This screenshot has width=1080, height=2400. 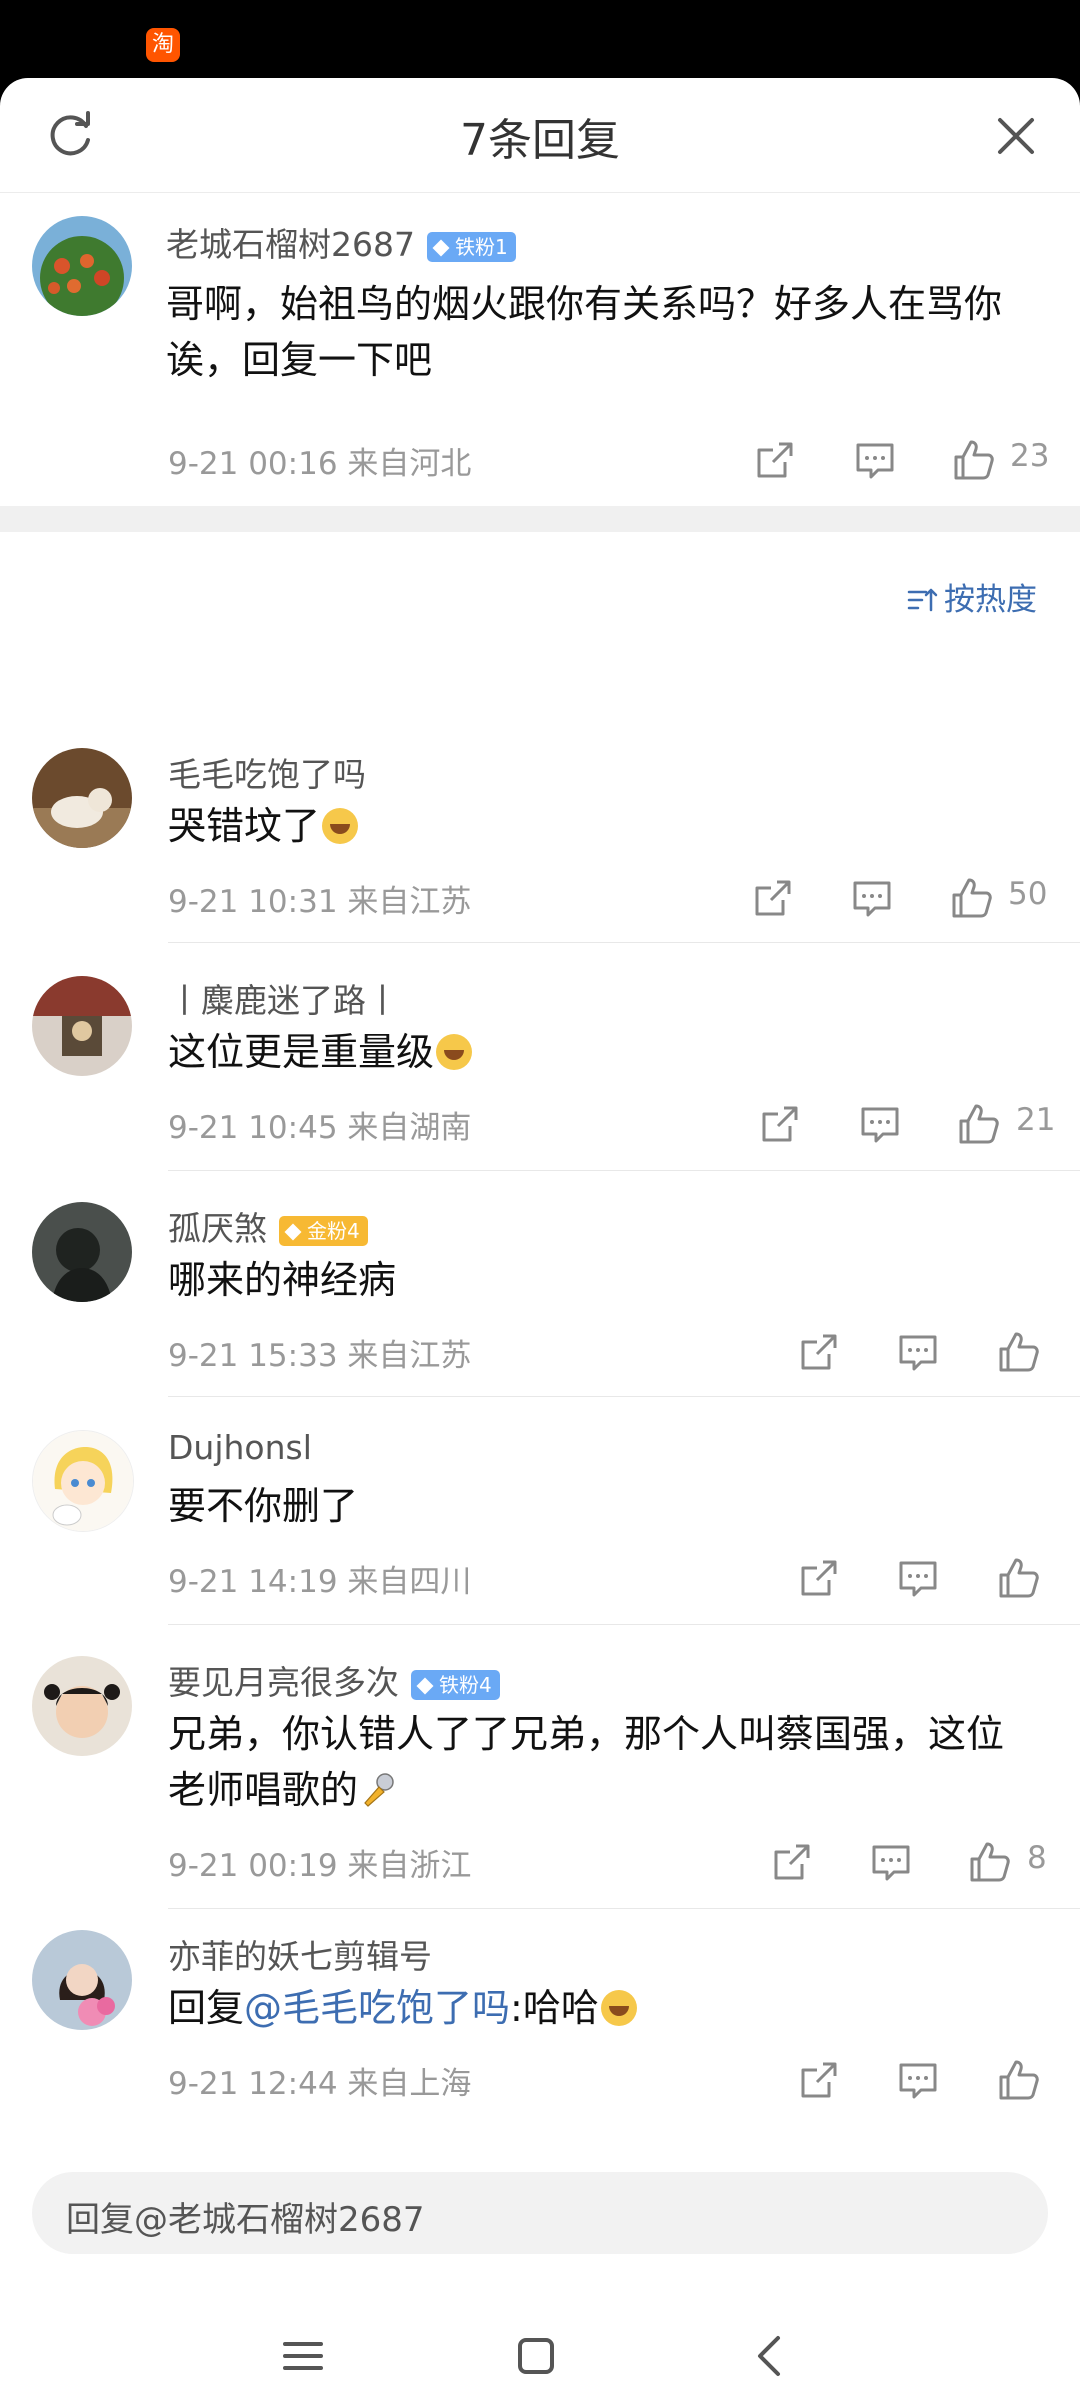 What do you see at coordinates (540, 790) in the screenshot?
I see `reply-item: 毛毛吃饱了吗 哭错坟了 9-21 10:31 来自江苏 50` at bounding box center [540, 790].